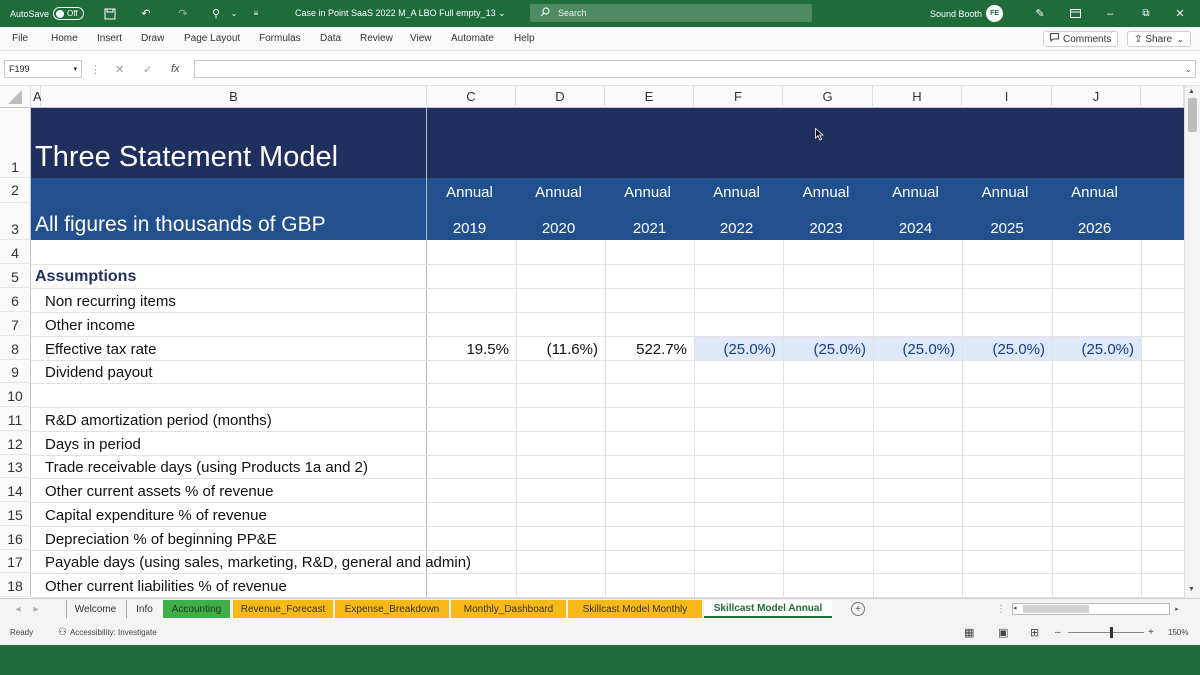  I want to click on period-i: Annual, so click(1005, 192).